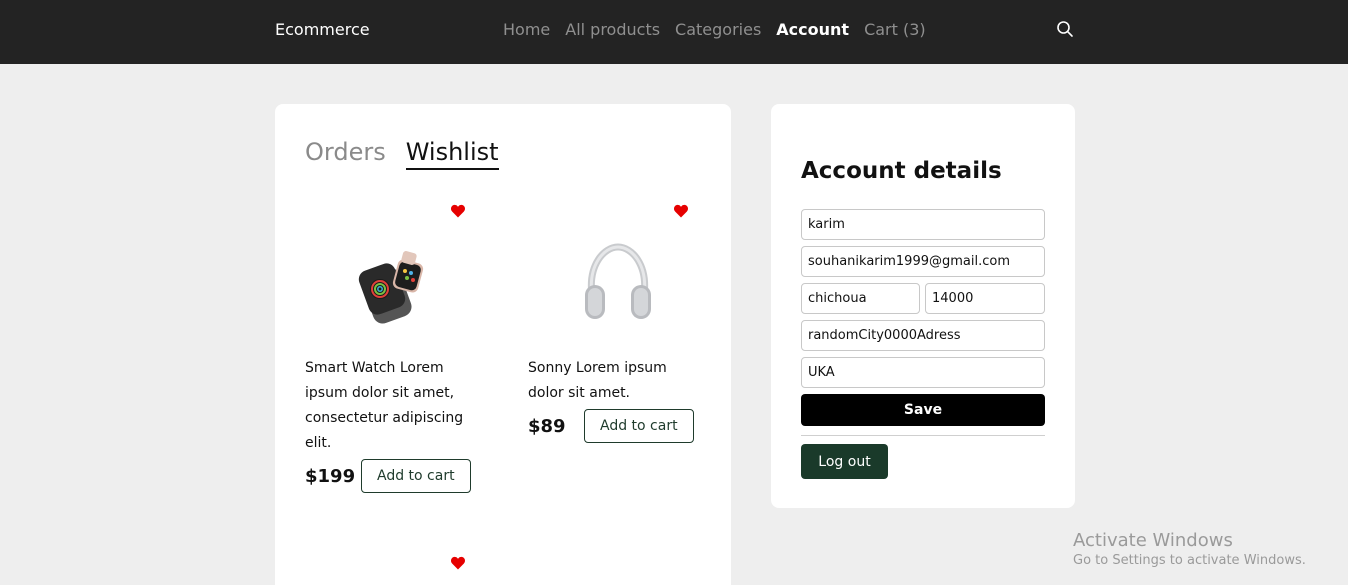  What do you see at coordinates (452, 154) in the screenshot?
I see `tab-wishlist: Wishlist` at bounding box center [452, 154].